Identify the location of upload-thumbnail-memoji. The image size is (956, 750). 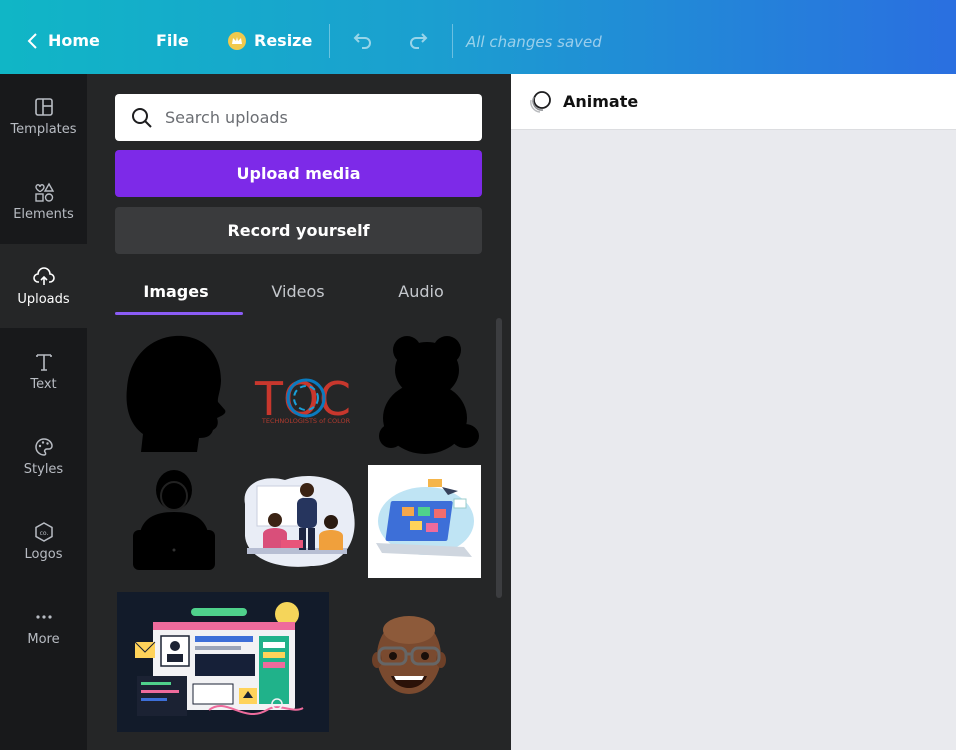
(409, 660).